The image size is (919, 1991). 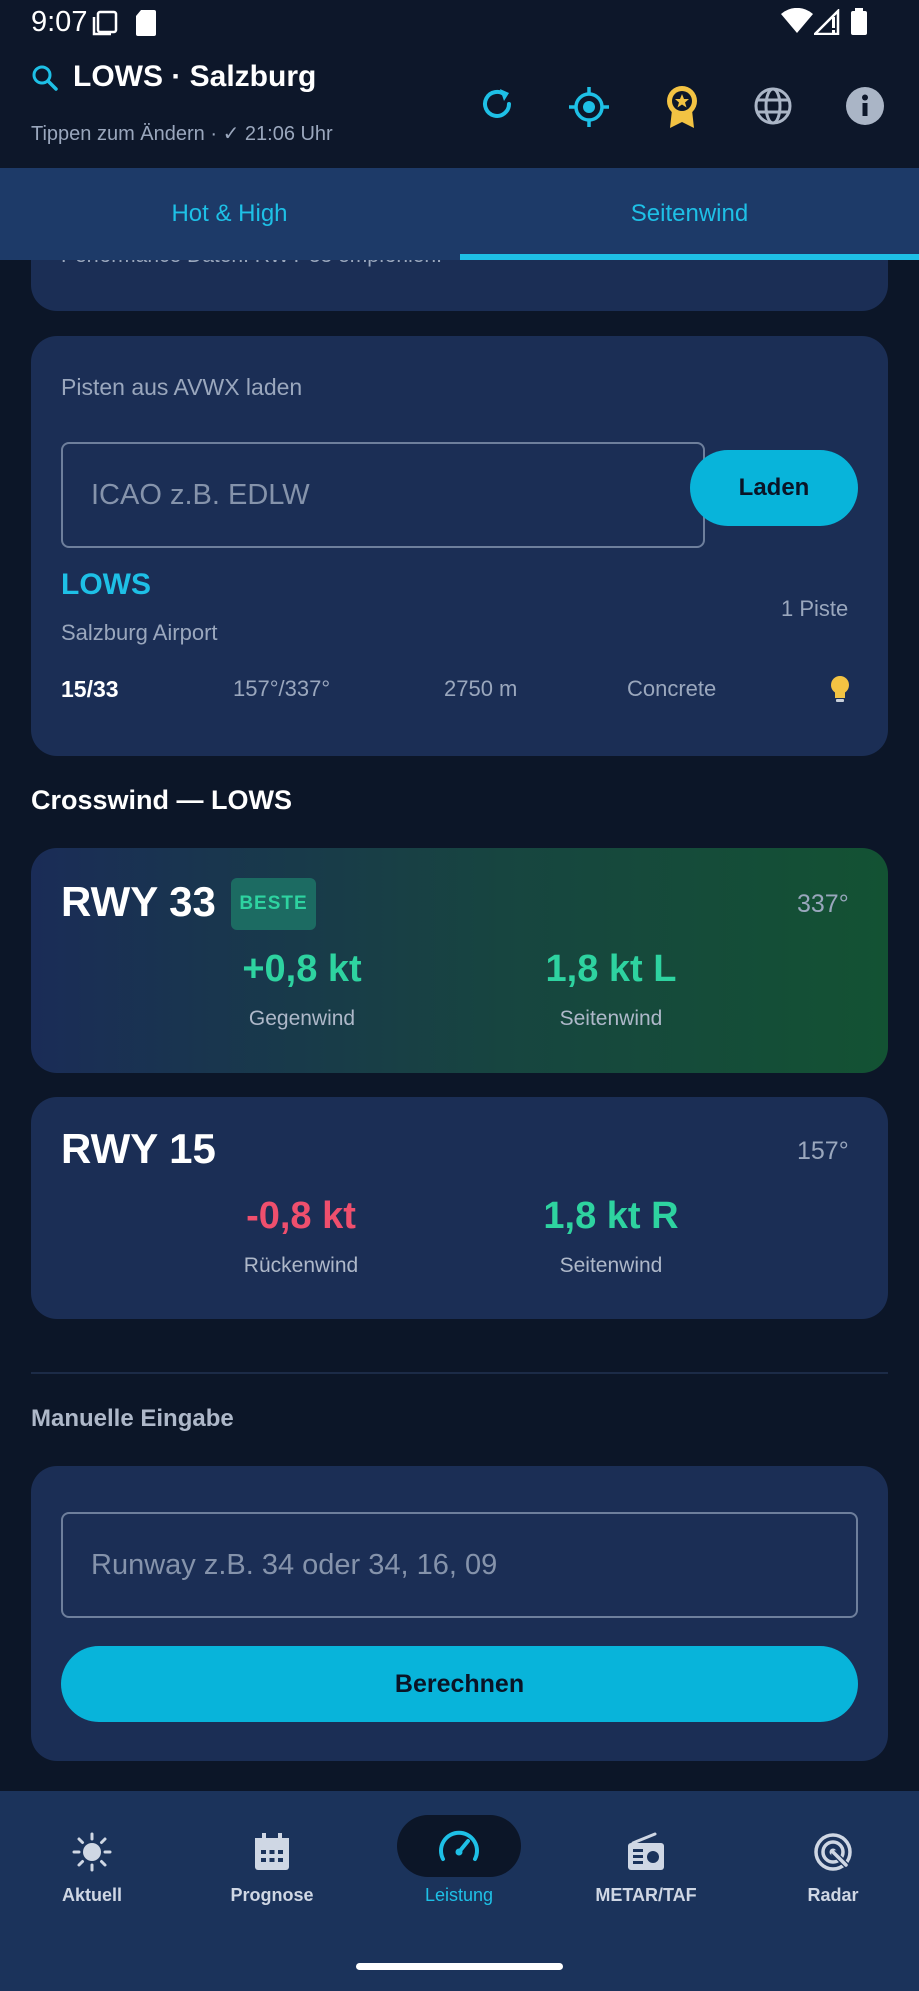 I want to click on tab-indicator, so click(x=689, y=257).